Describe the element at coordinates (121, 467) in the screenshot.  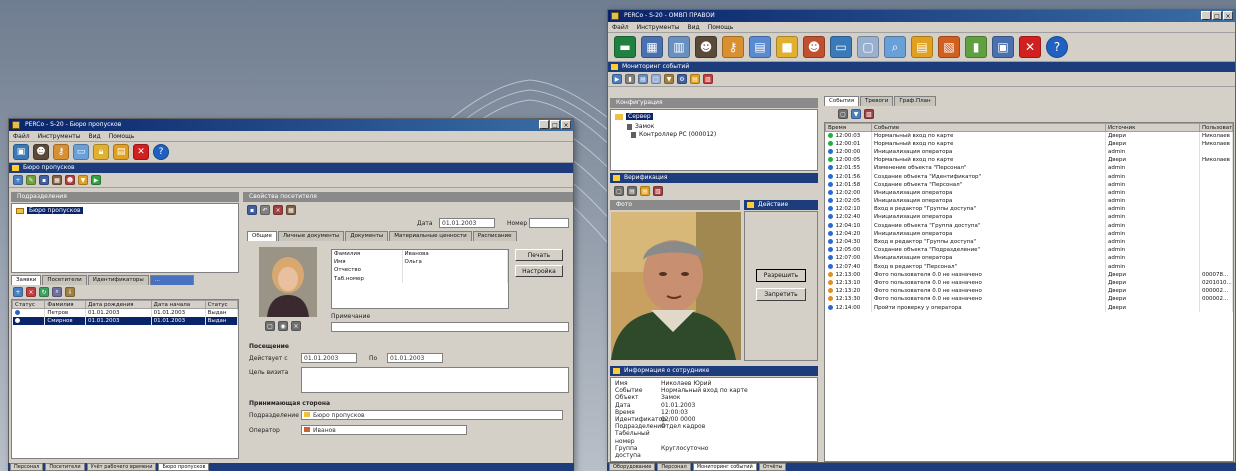
I see `task-tab-worktime: Учёт рабочего времени` at that location.